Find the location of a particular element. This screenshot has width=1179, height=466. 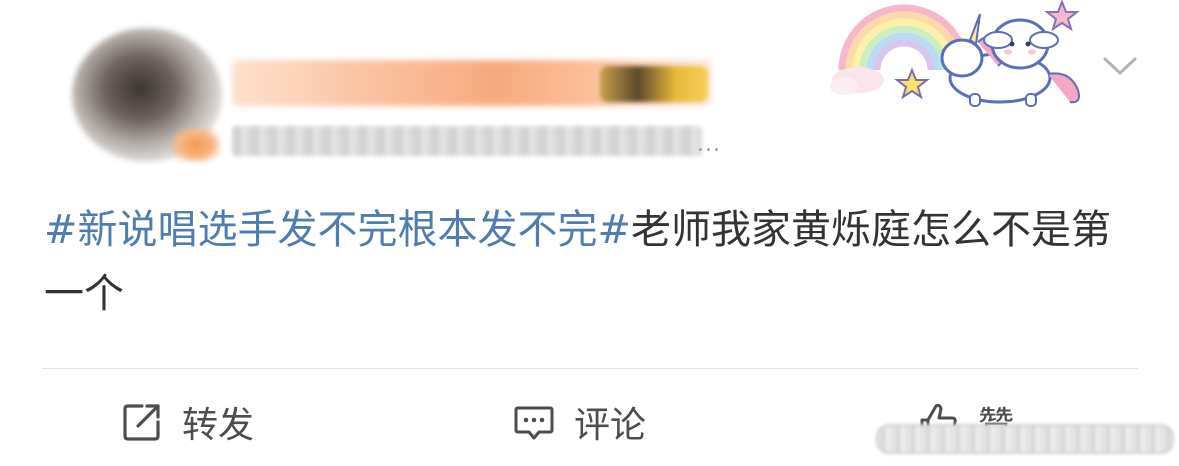

repost-button: 转发 is located at coordinates (187, 422).